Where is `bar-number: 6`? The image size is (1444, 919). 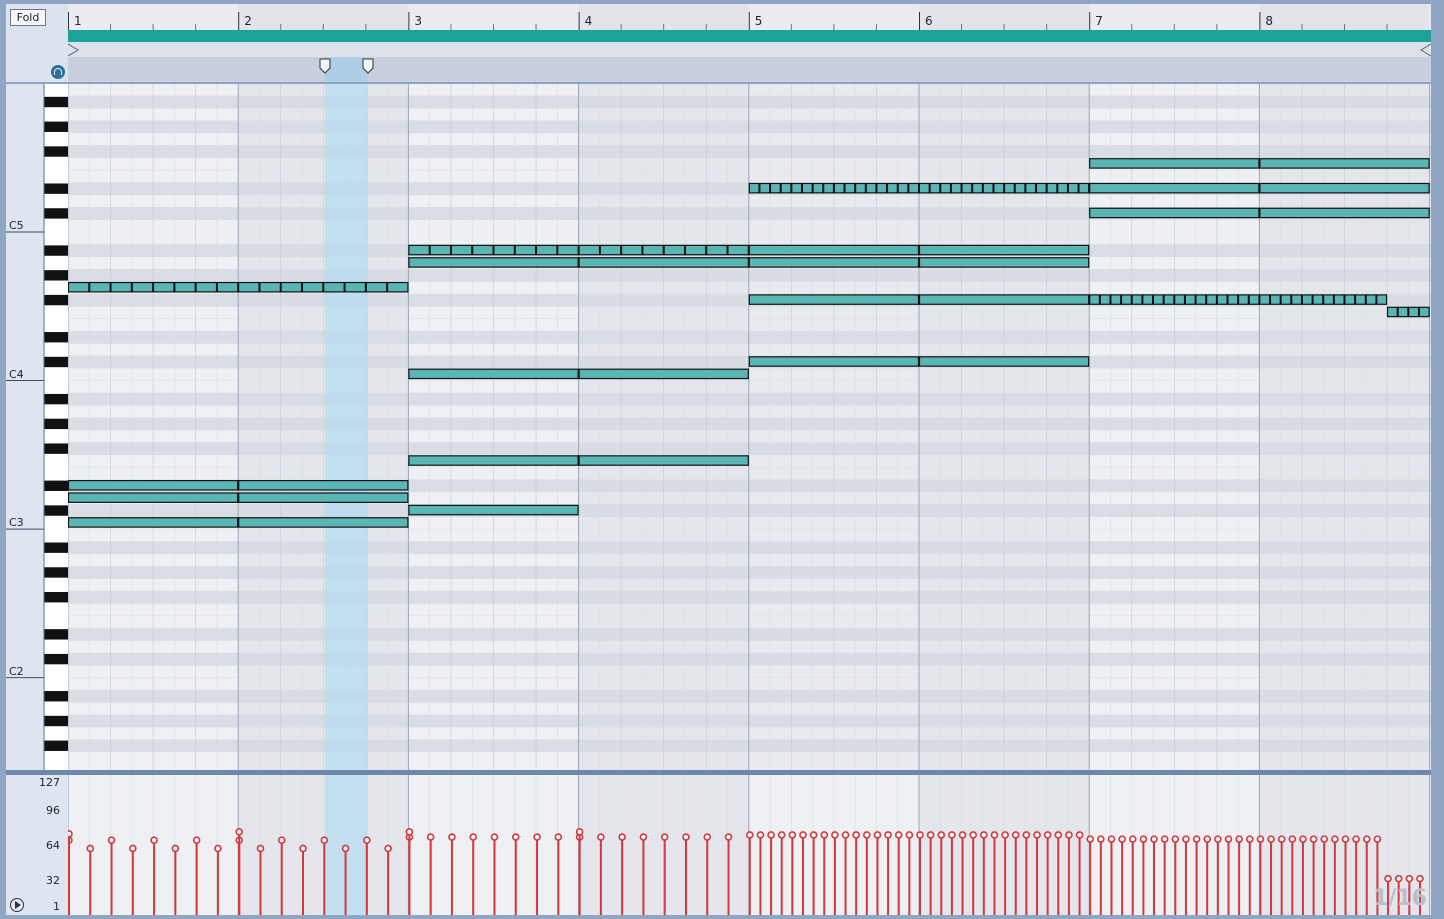 bar-number: 6 is located at coordinates (929, 21).